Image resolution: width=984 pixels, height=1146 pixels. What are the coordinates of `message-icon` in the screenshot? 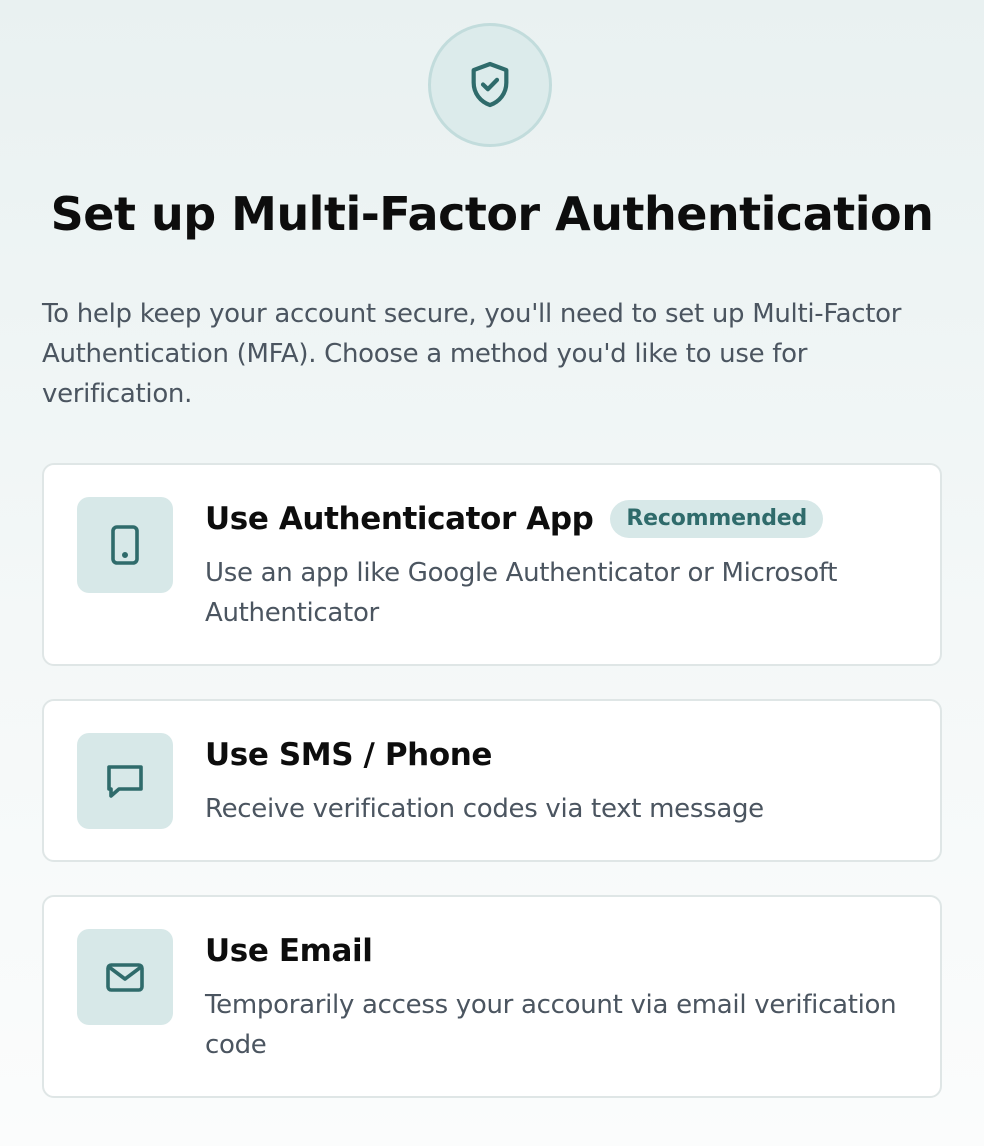 It's located at (125, 781).